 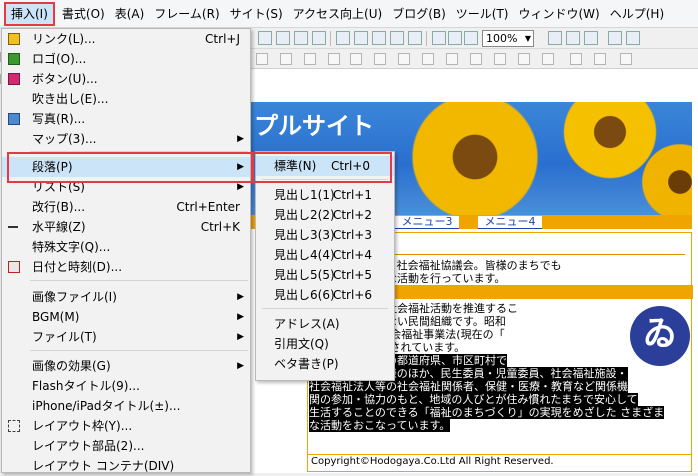 I want to click on submenu-item-address: アドレス(A), so click(x=325, y=324).